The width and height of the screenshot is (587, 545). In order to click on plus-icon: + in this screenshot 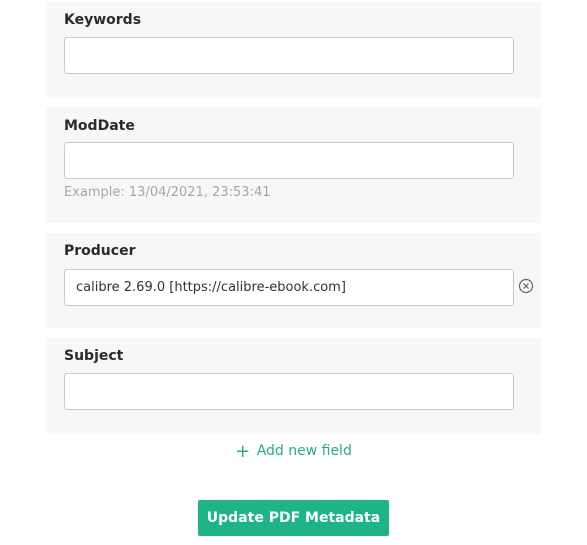, I will do `click(243, 451)`.